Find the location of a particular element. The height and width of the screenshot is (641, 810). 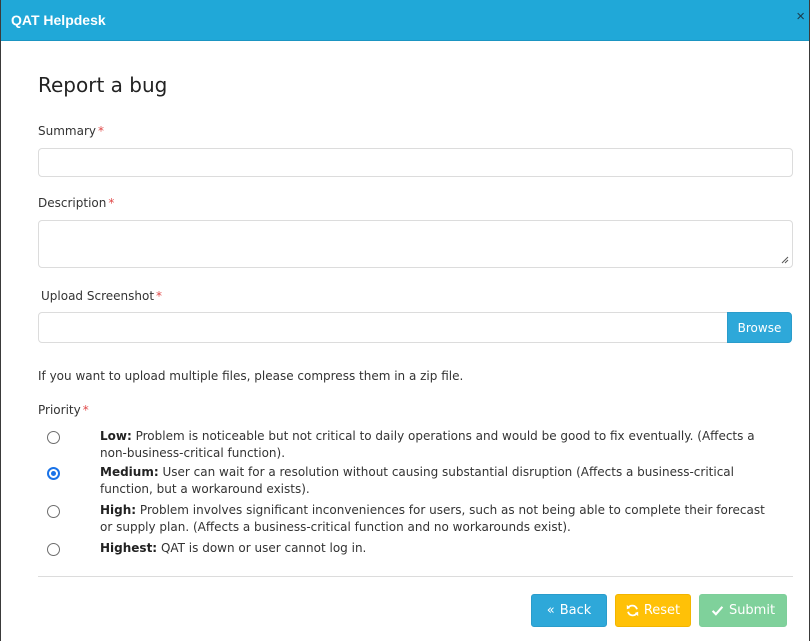

description-label-text: Description is located at coordinates (72, 203).